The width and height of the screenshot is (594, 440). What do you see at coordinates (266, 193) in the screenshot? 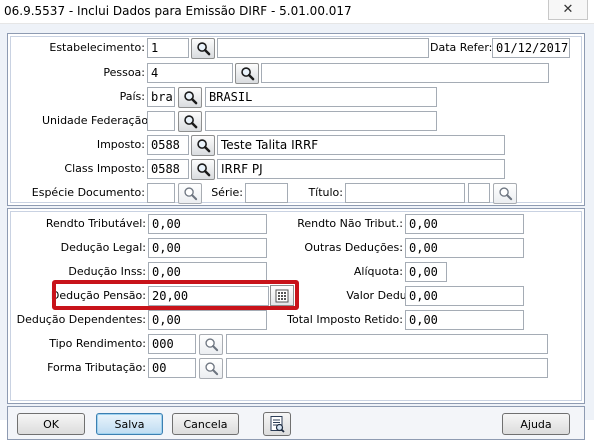
I see `serie-input` at bounding box center [266, 193].